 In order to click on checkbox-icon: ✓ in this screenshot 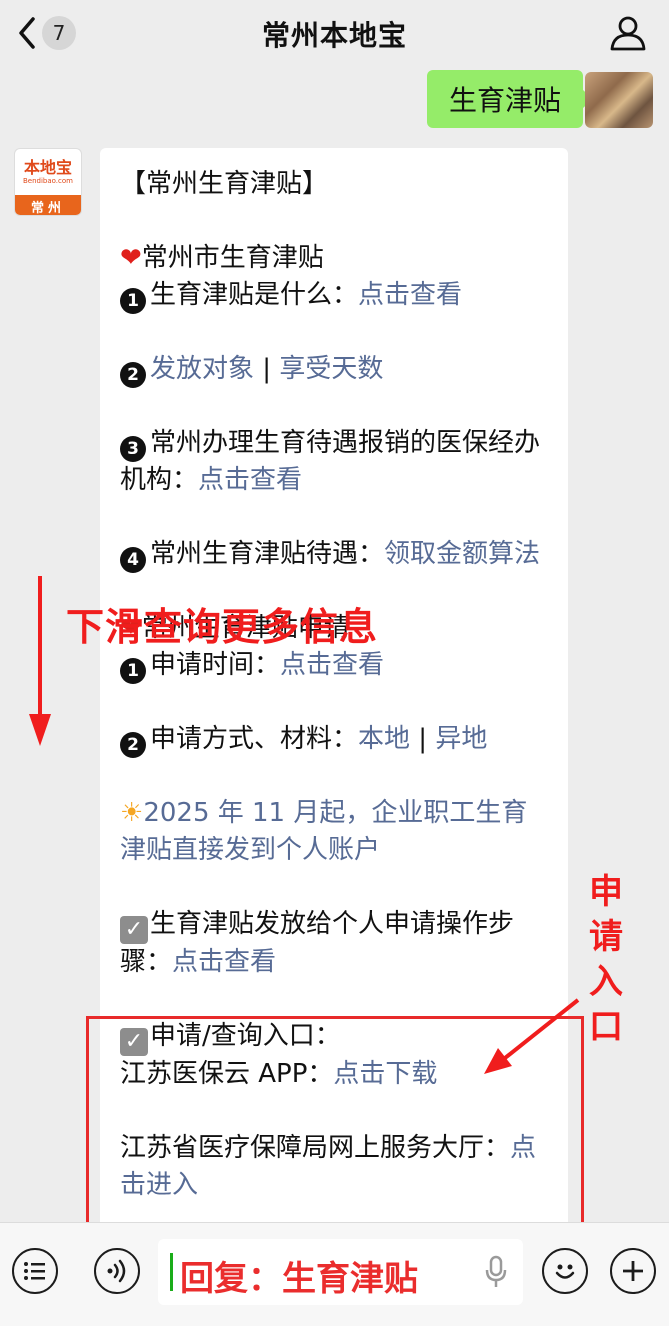, I will do `click(134, 930)`.